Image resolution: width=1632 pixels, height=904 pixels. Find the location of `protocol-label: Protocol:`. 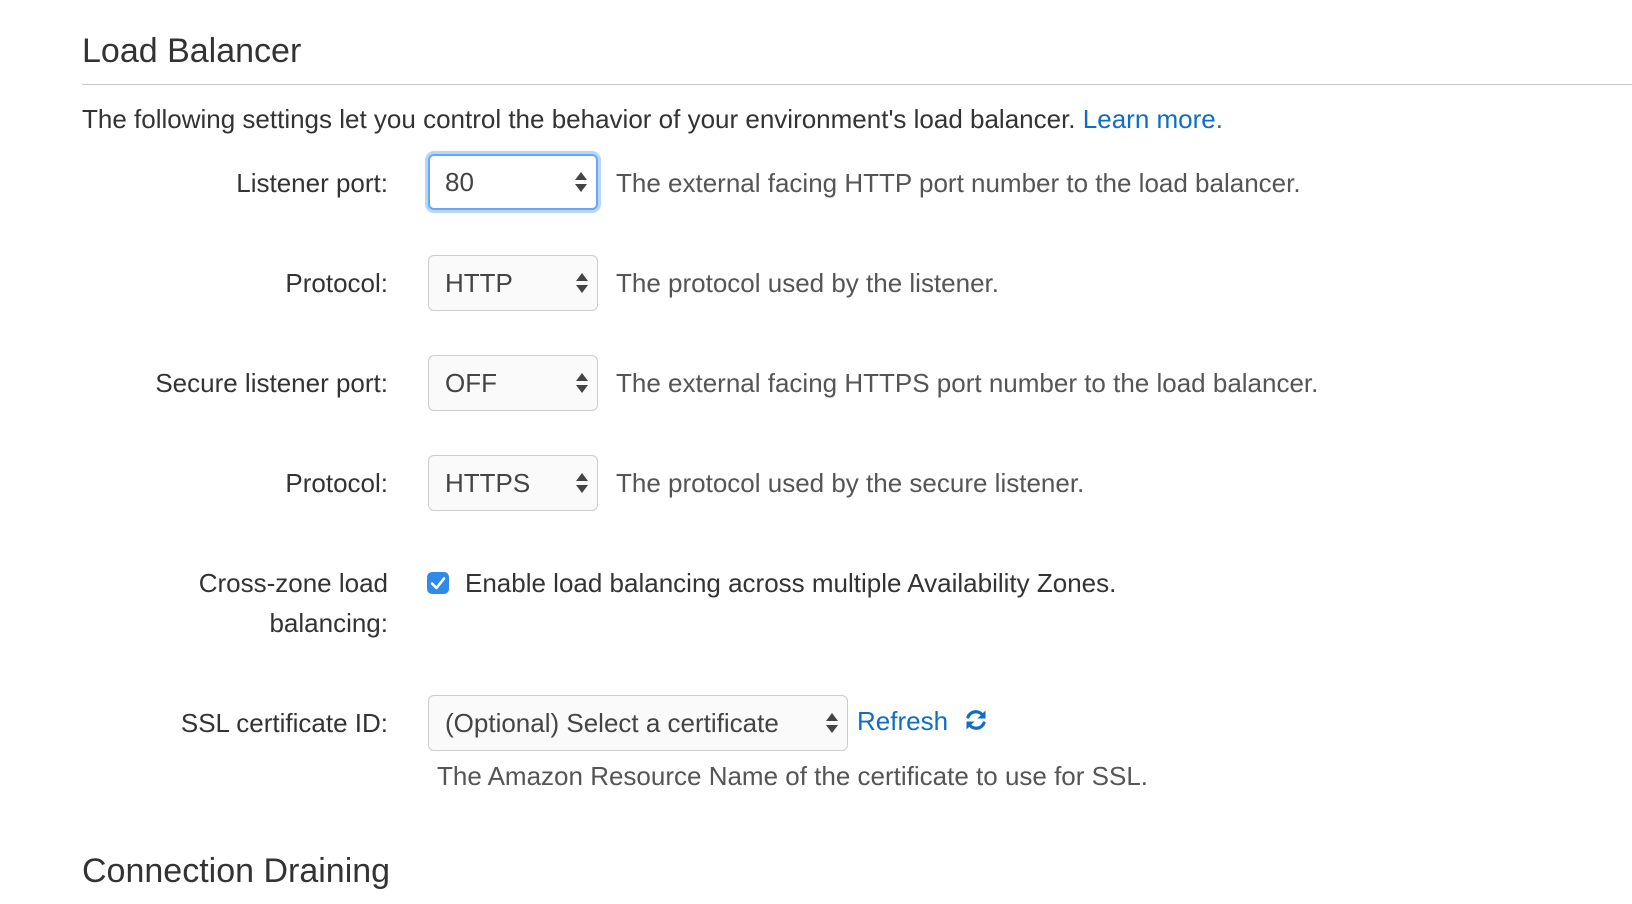

protocol-label: Protocol: is located at coordinates (336, 283).